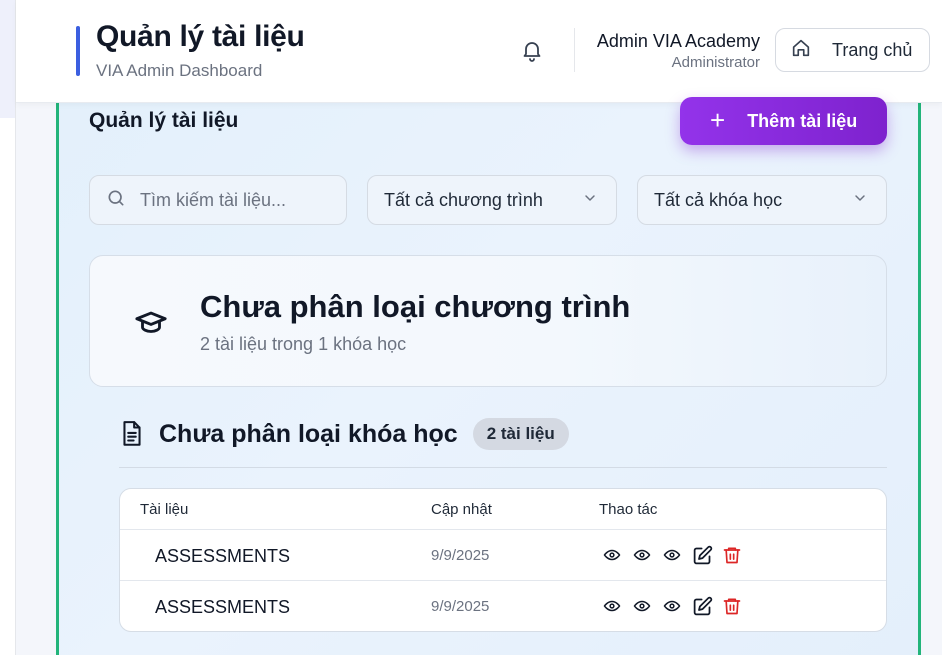  Describe the element at coordinates (678, 41) in the screenshot. I see `user-name: Admin VIA Academy` at that location.